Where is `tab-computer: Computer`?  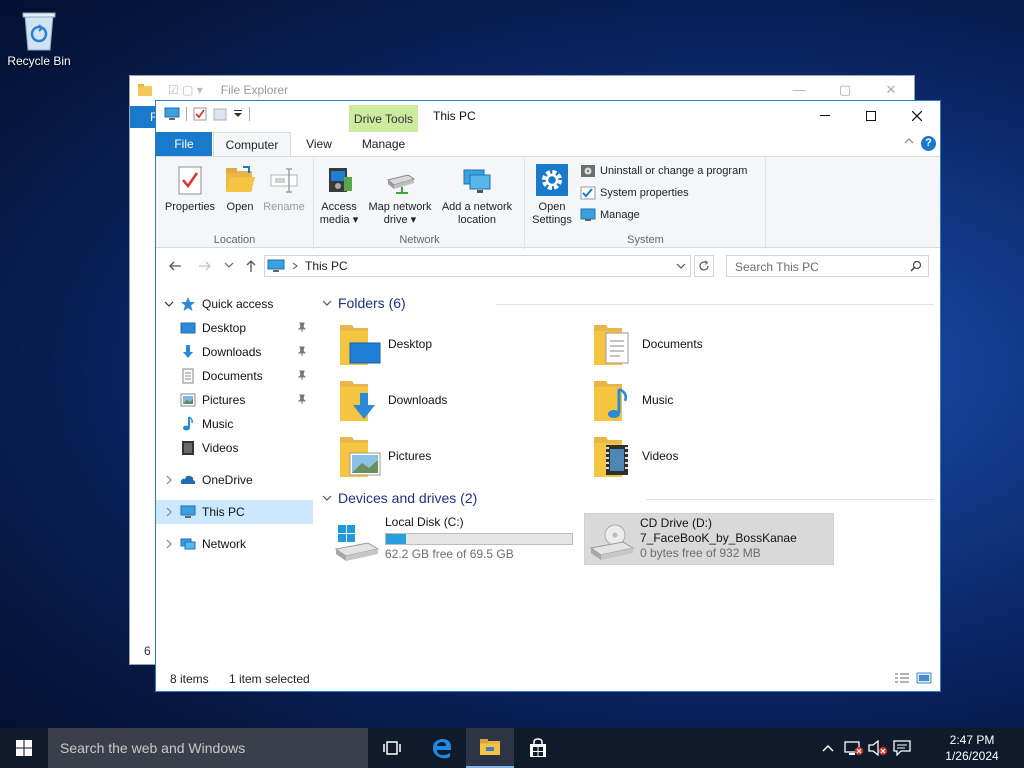
tab-computer: Computer is located at coordinates (252, 144).